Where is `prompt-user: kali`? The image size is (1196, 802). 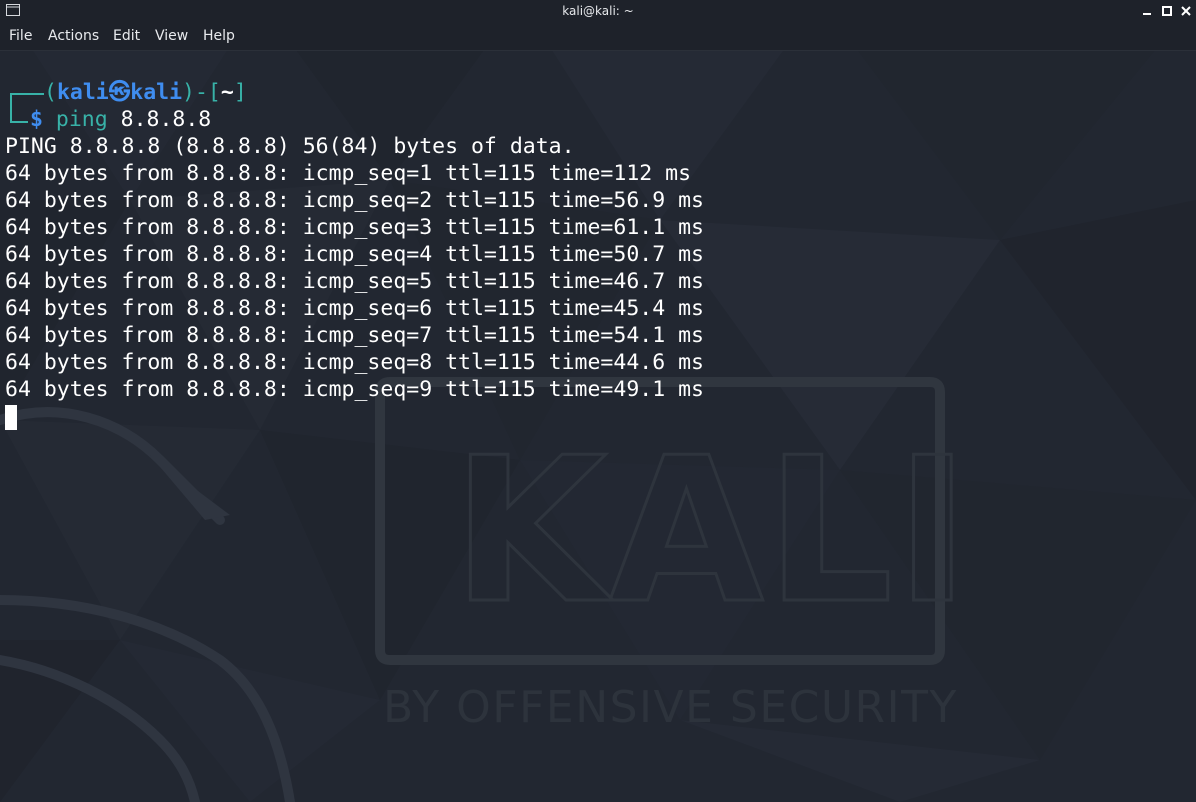
prompt-user: kali is located at coordinates (82, 92).